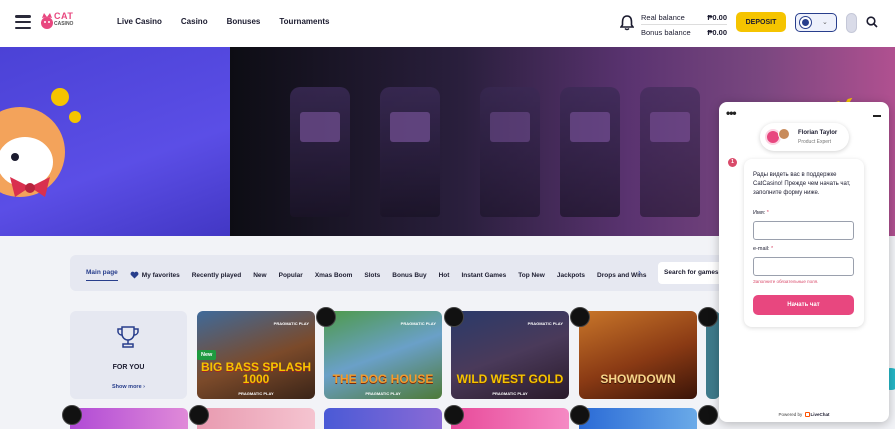 The image size is (895, 429). Describe the element at coordinates (807, 414) in the screenshot. I see `livechat-logo-icon` at that location.